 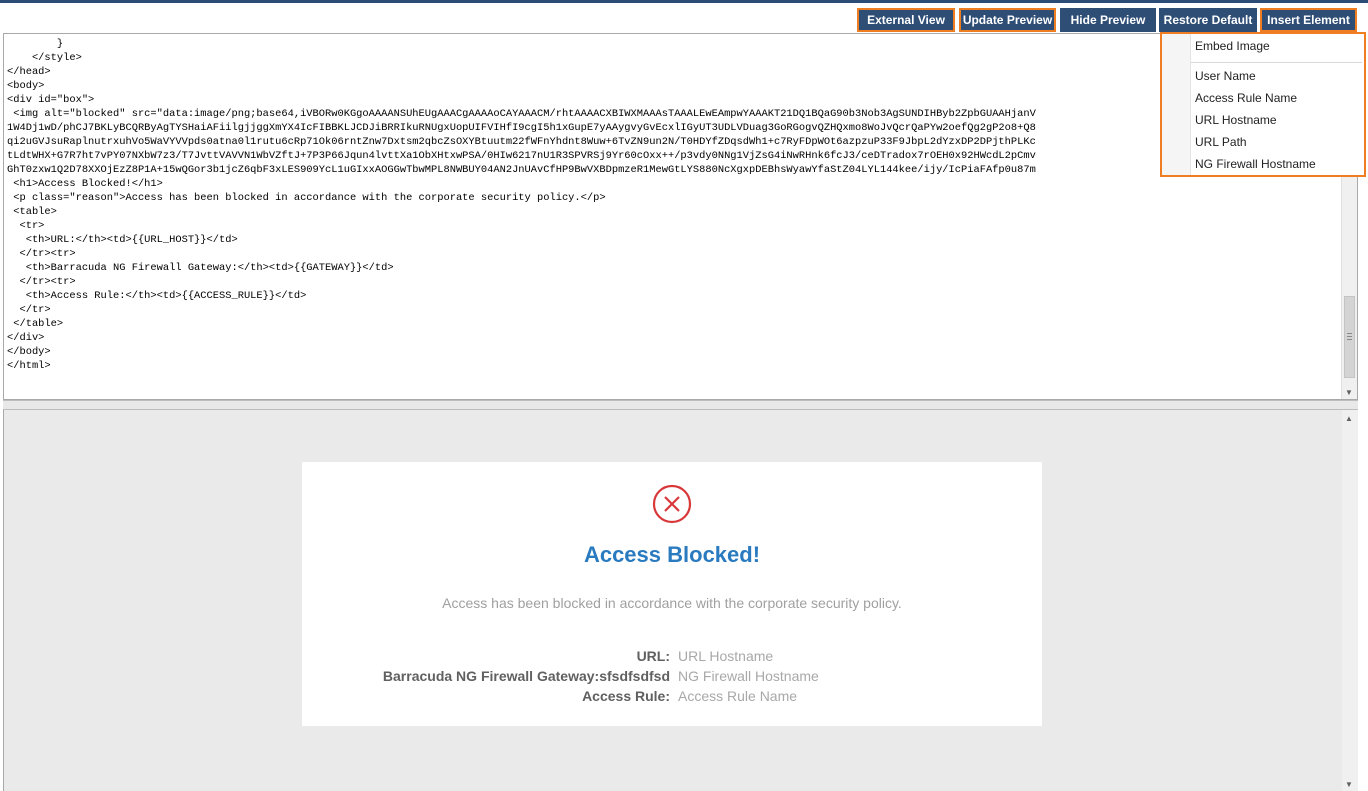 I want to click on preview-scrollbar: ▲ ▼, so click(x=1350, y=600).